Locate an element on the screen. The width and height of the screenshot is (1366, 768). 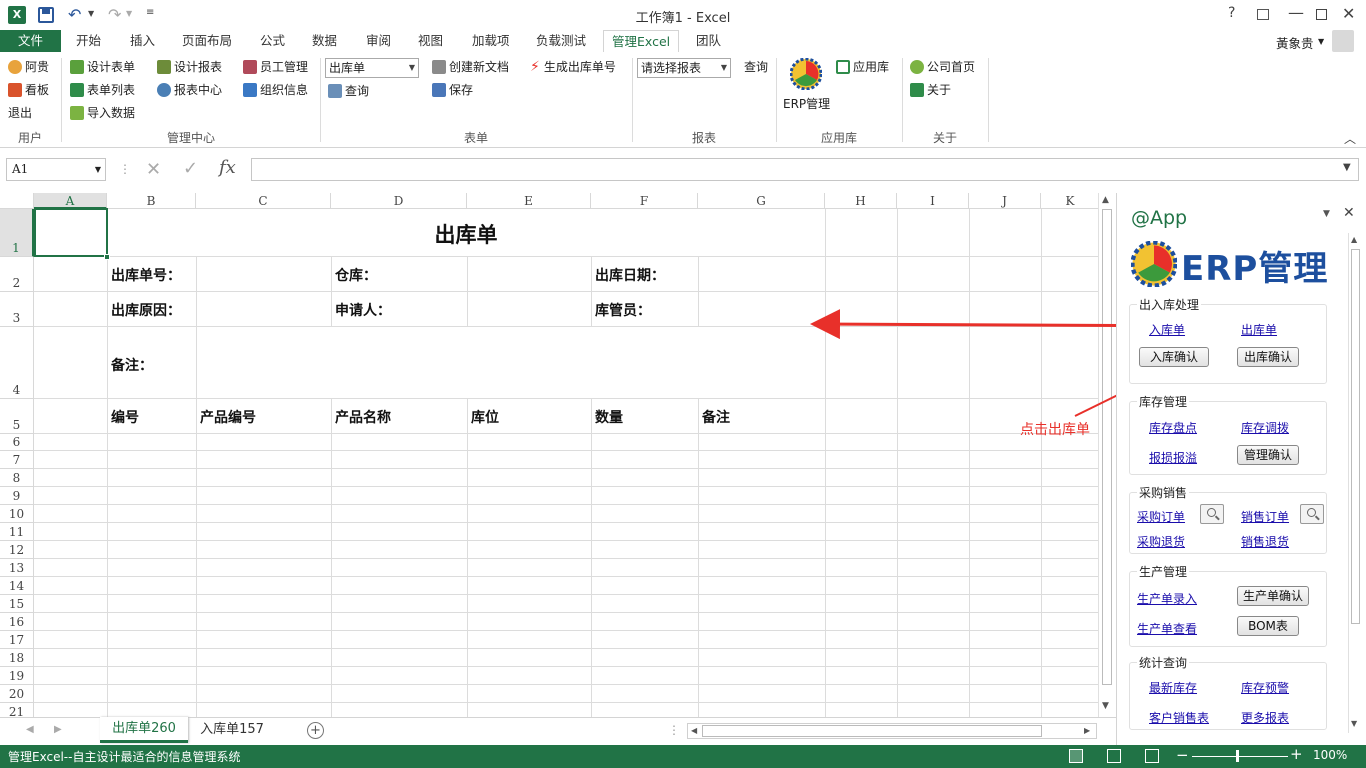
group-title-purchase: 采购销售 is located at coordinates (1163, 492).